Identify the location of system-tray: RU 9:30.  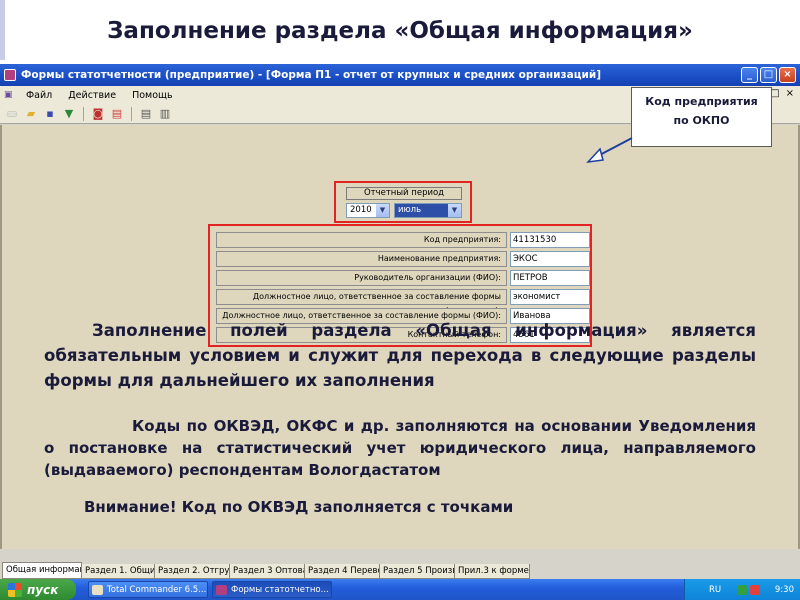
(742, 589).